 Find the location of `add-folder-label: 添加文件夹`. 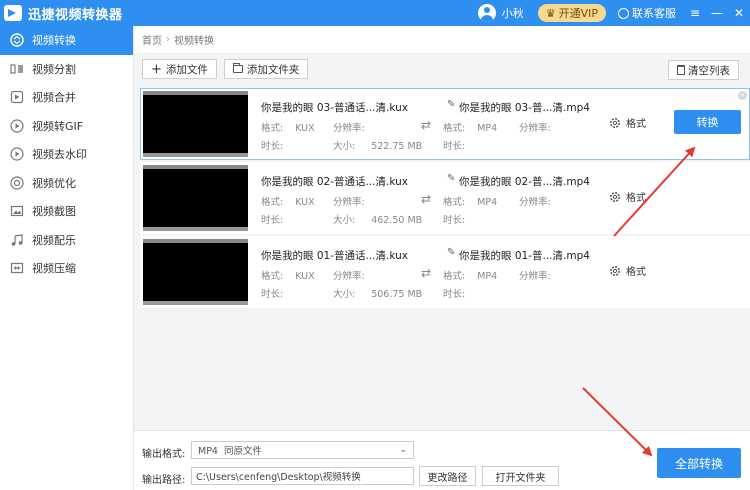

add-folder-label: 添加文件夹 is located at coordinates (273, 69).